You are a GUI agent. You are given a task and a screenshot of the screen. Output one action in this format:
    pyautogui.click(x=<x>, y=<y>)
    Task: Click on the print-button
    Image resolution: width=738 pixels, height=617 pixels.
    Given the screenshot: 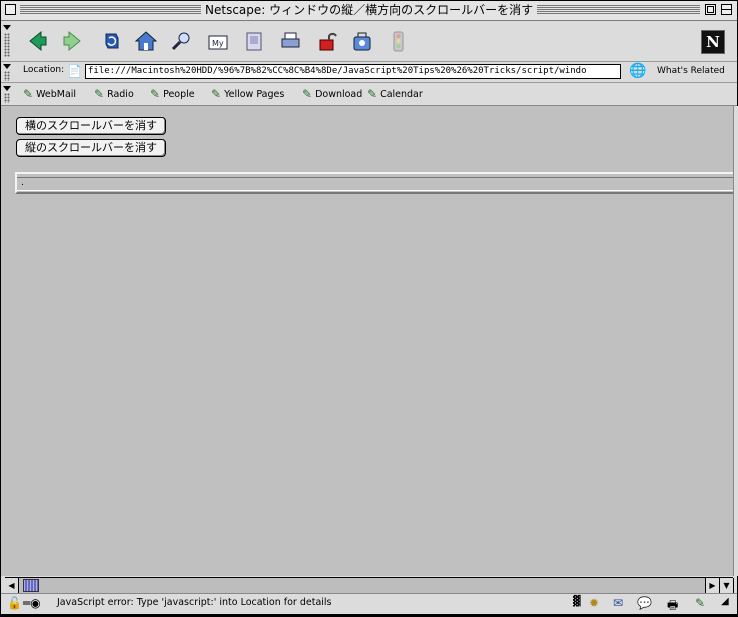 What is the action you would take?
    pyautogui.click(x=290, y=41)
    